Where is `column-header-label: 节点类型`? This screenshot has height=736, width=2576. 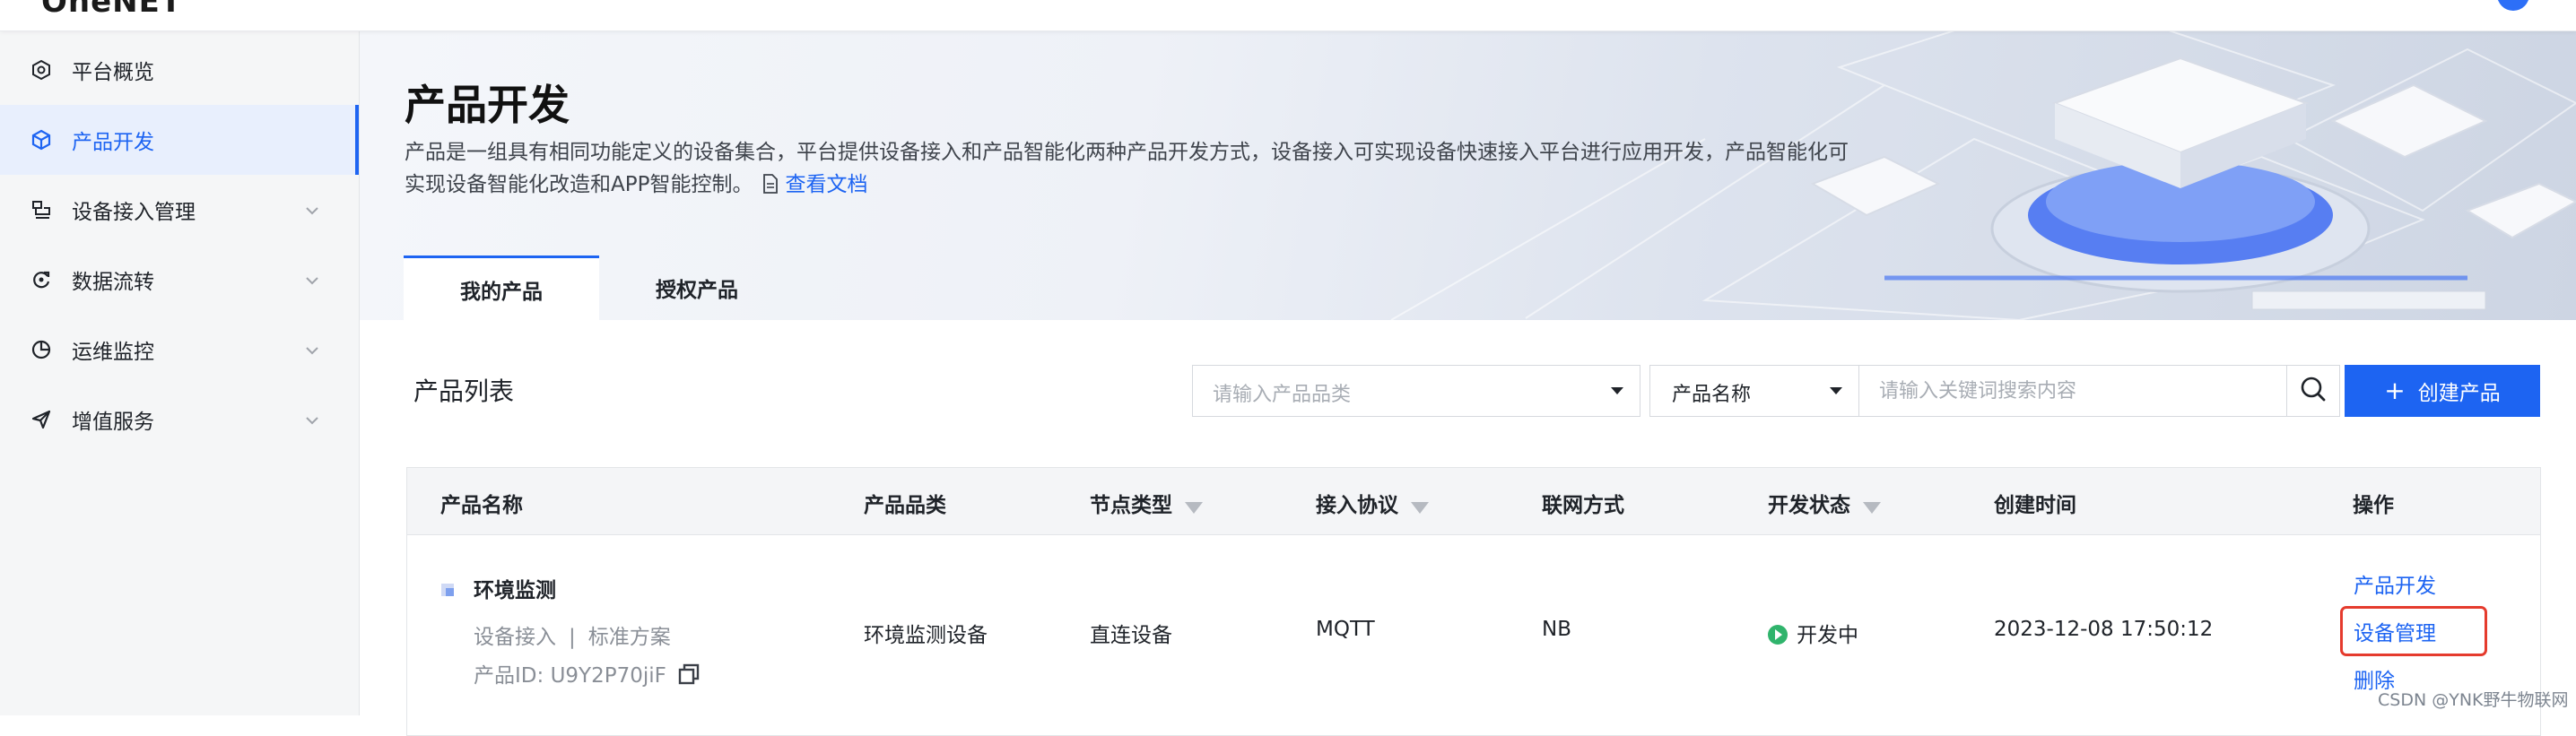 column-header-label: 节点类型 is located at coordinates (1131, 505).